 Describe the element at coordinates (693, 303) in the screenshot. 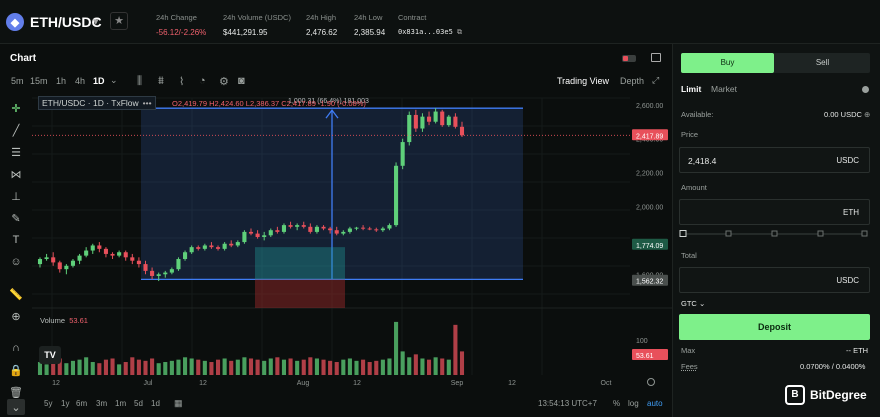

I see `tif-select: GTC ⌄` at that location.